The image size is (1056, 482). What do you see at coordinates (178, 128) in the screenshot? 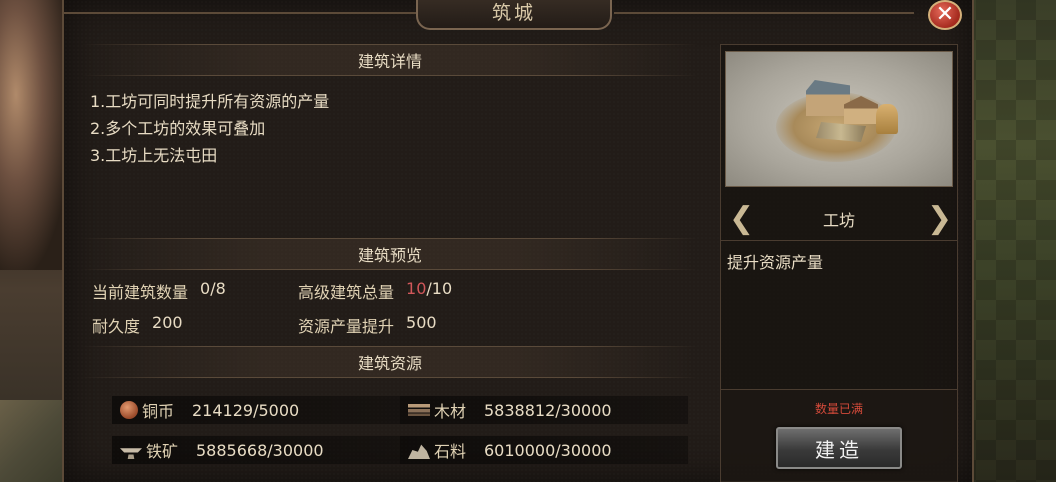
I see `detail-line: 2.多个工坊的效果可叠加` at bounding box center [178, 128].